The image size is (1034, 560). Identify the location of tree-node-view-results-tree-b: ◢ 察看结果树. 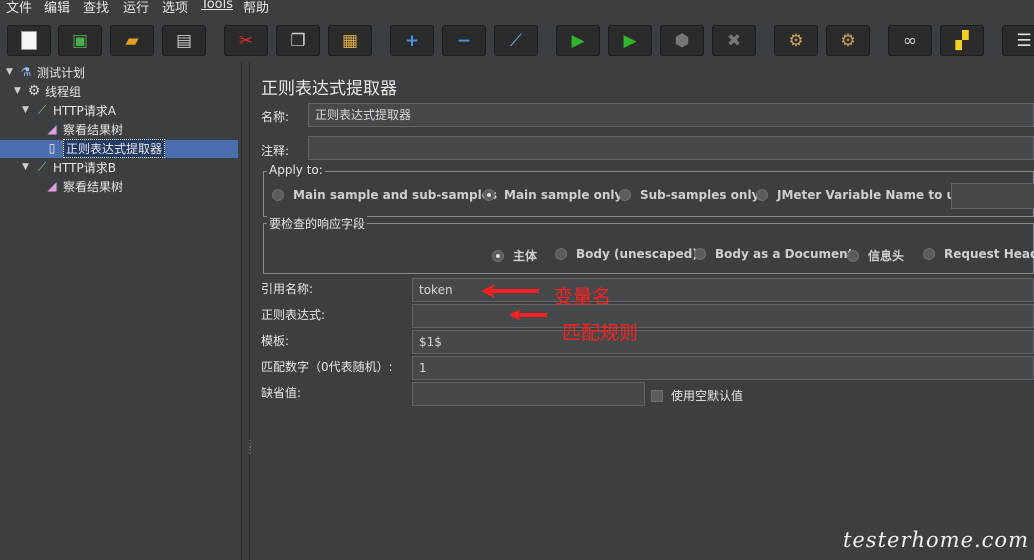
(82, 186).